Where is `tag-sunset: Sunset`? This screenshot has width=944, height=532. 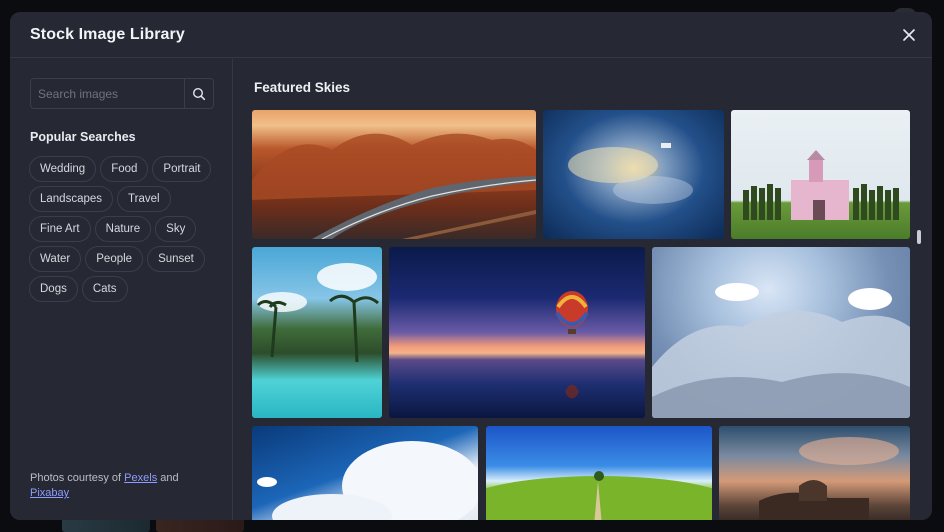 tag-sunset: Sunset is located at coordinates (176, 259).